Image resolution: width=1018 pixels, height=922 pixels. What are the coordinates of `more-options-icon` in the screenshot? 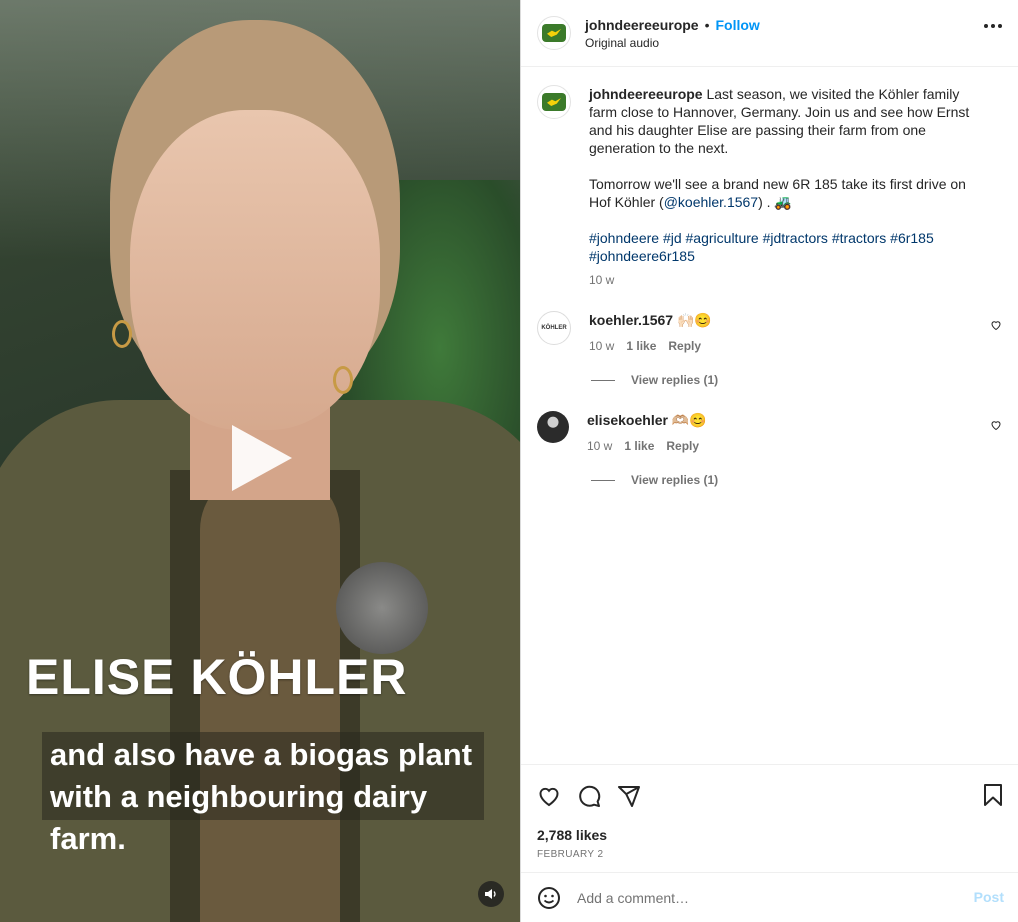 It's located at (993, 26).